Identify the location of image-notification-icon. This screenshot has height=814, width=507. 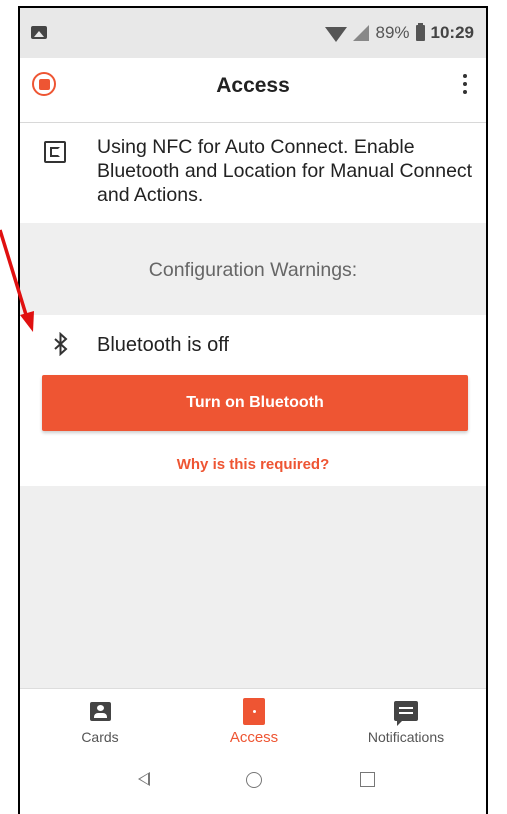
(39, 32).